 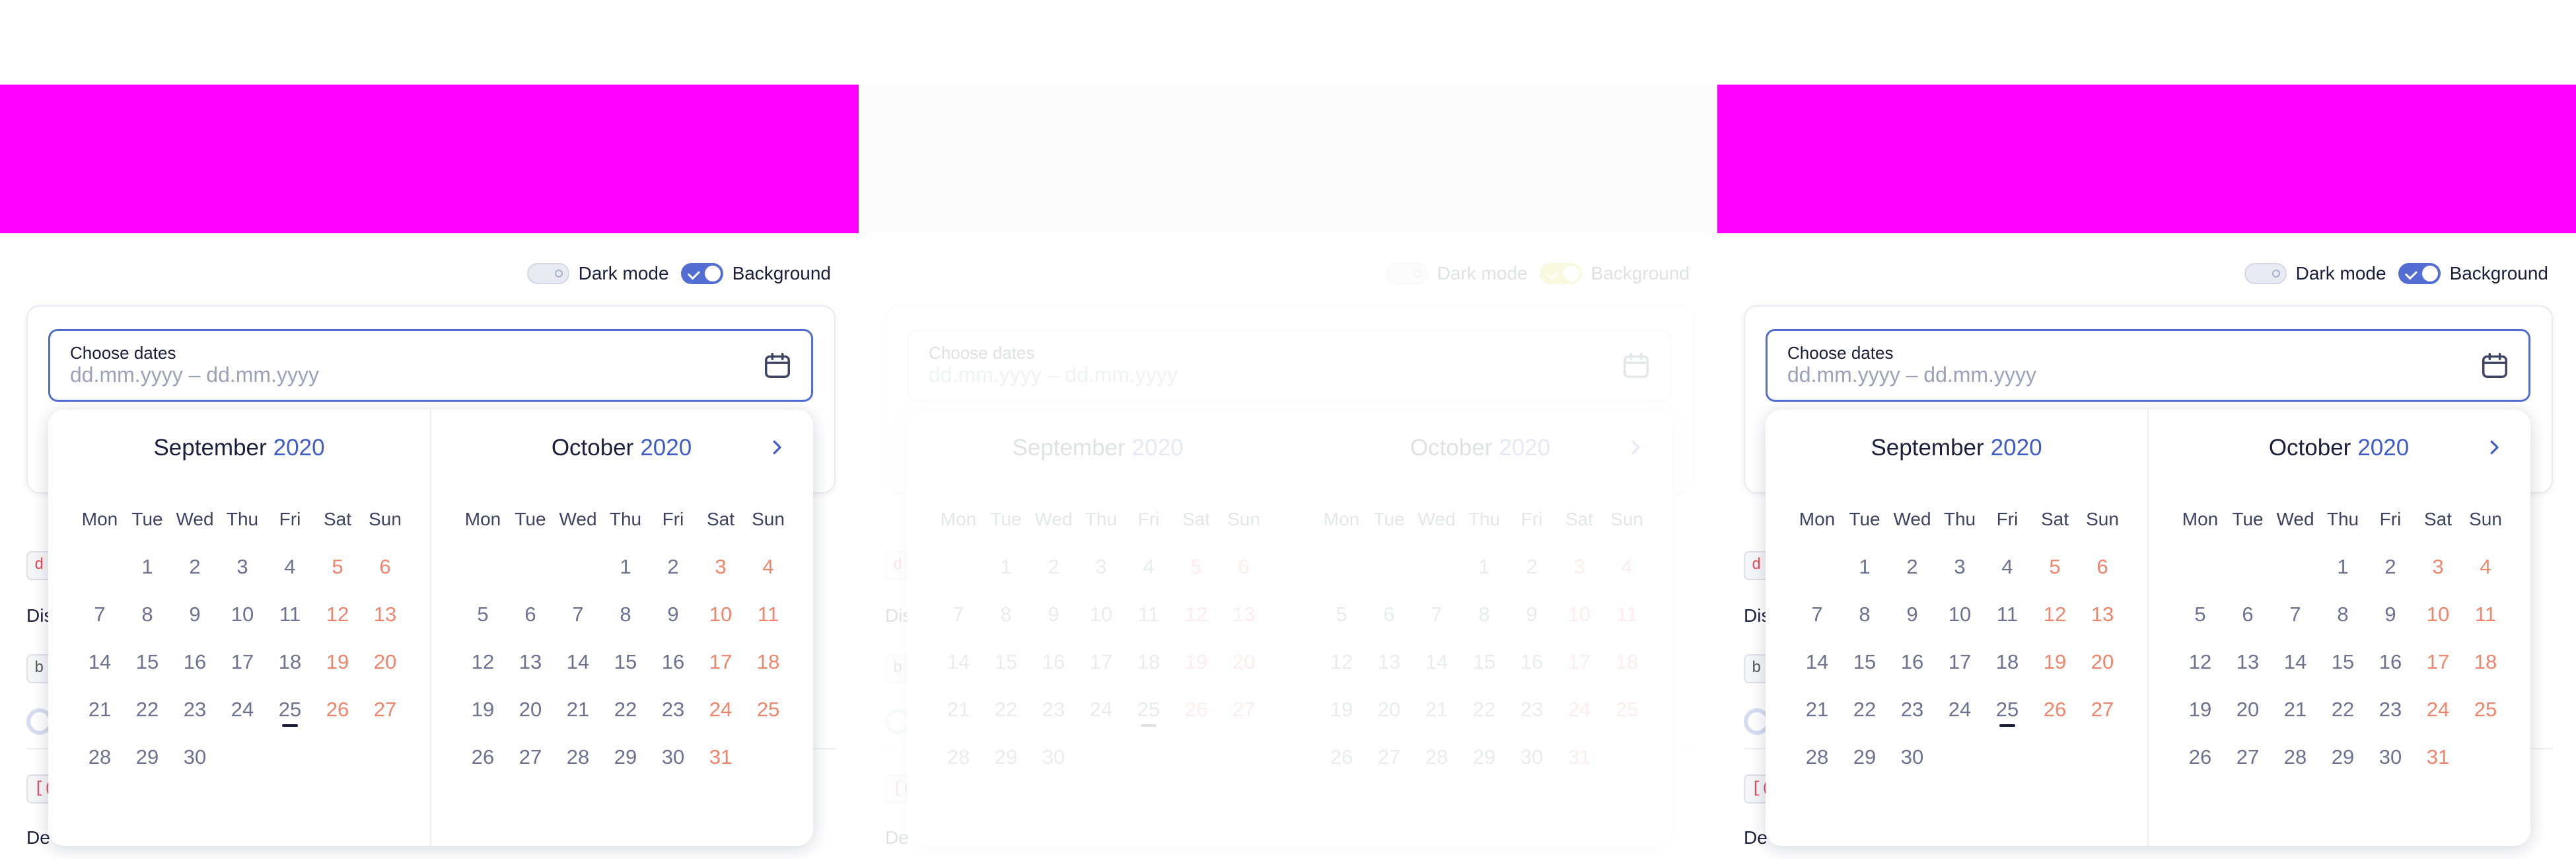 What do you see at coordinates (1912, 567) in the screenshot?
I see `day-cell: 2` at bounding box center [1912, 567].